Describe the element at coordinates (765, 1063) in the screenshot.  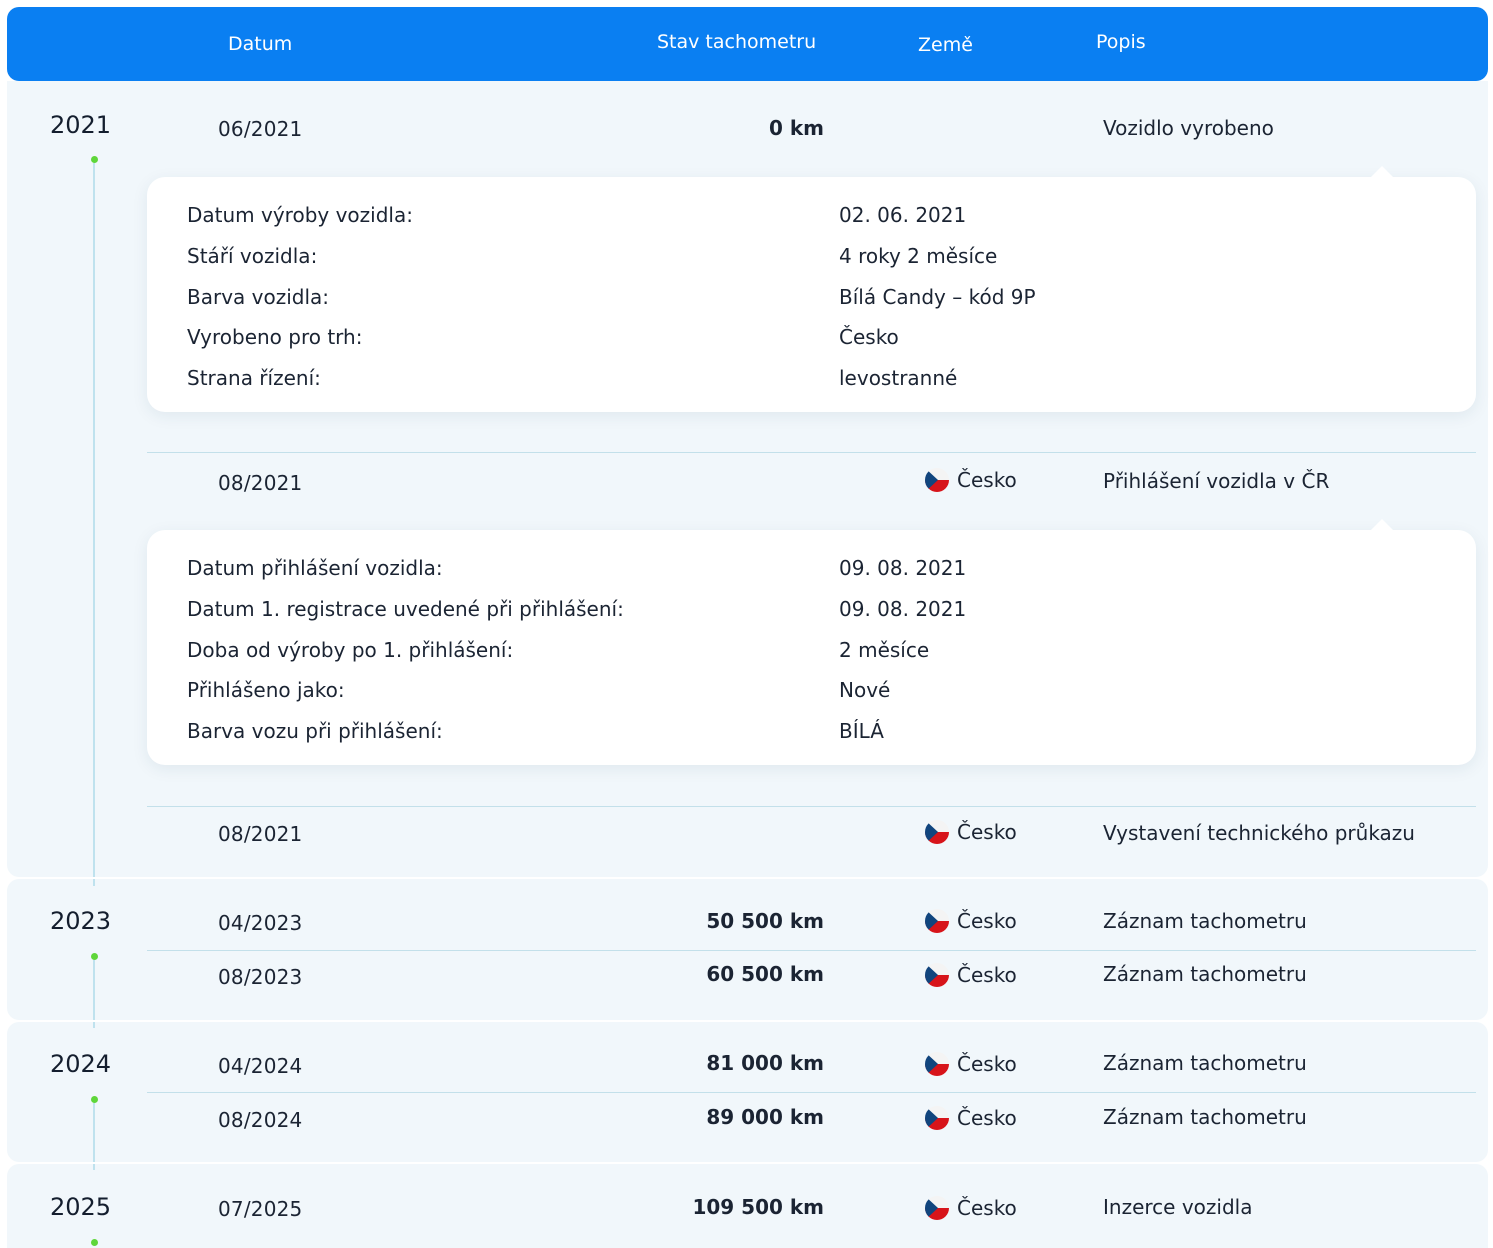
I see `row-odometer: 81 000 km` at that location.